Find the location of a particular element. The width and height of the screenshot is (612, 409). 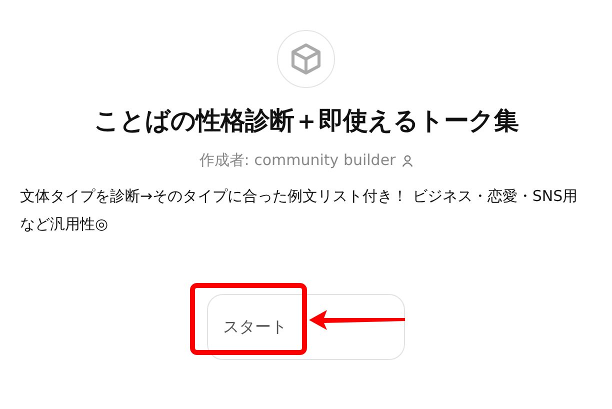

page-title: ことばの性格診断＋即使えるトーク集 is located at coordinates (306, 121).